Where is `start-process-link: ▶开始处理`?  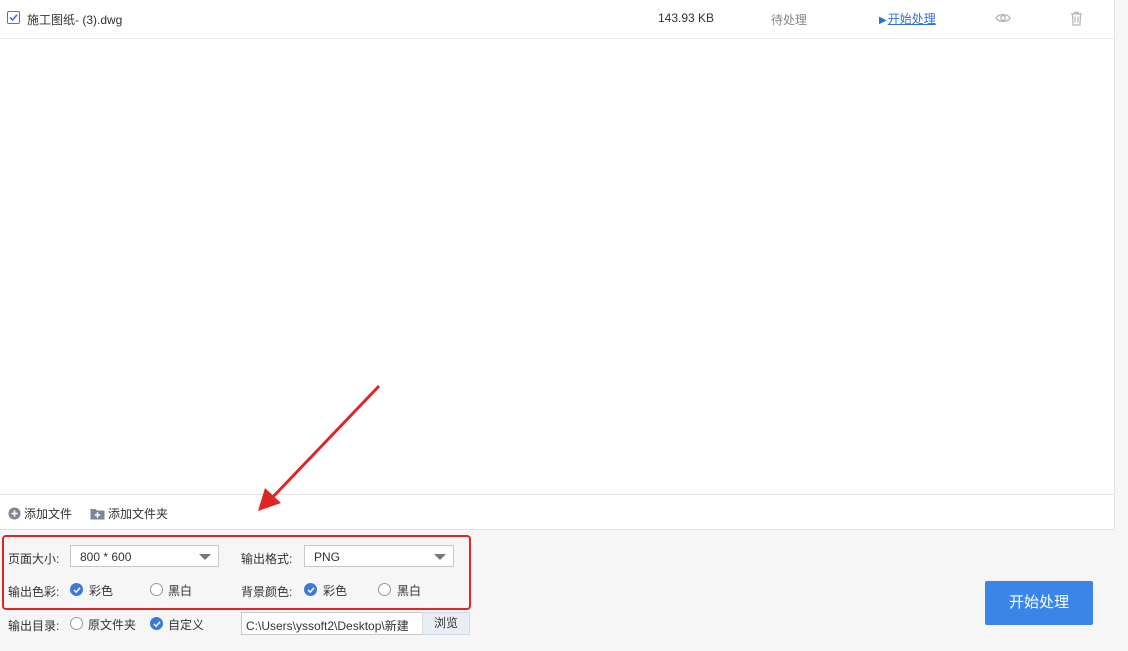 start-process-link: ▶开始处理 is located at coordinates (907, 18).